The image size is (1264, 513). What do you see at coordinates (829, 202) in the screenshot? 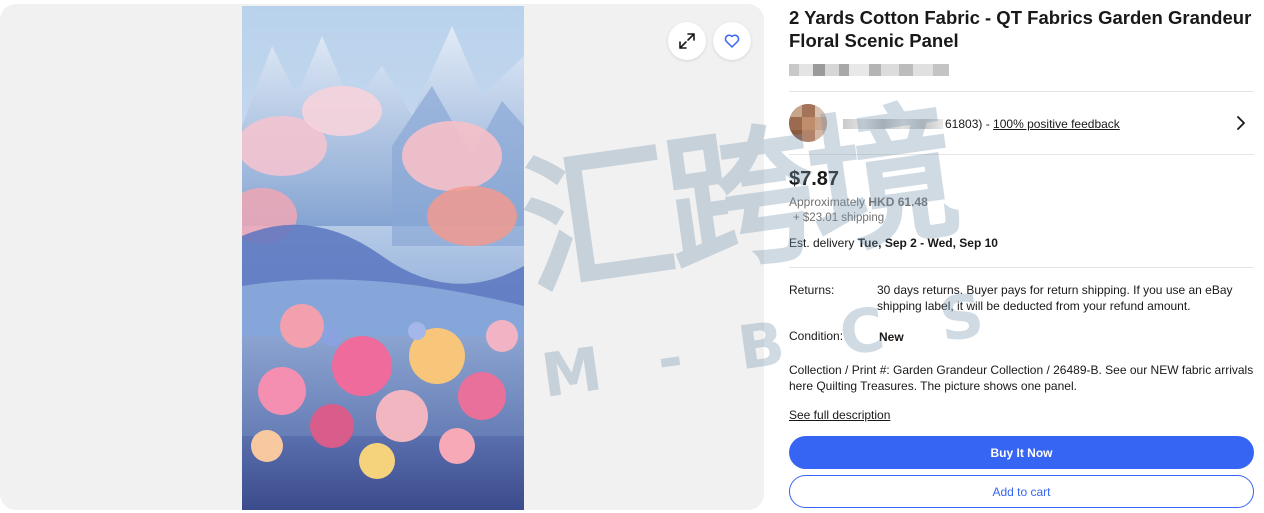
I see `approx-prefix: Approximately` at bounding box center [829, 202].